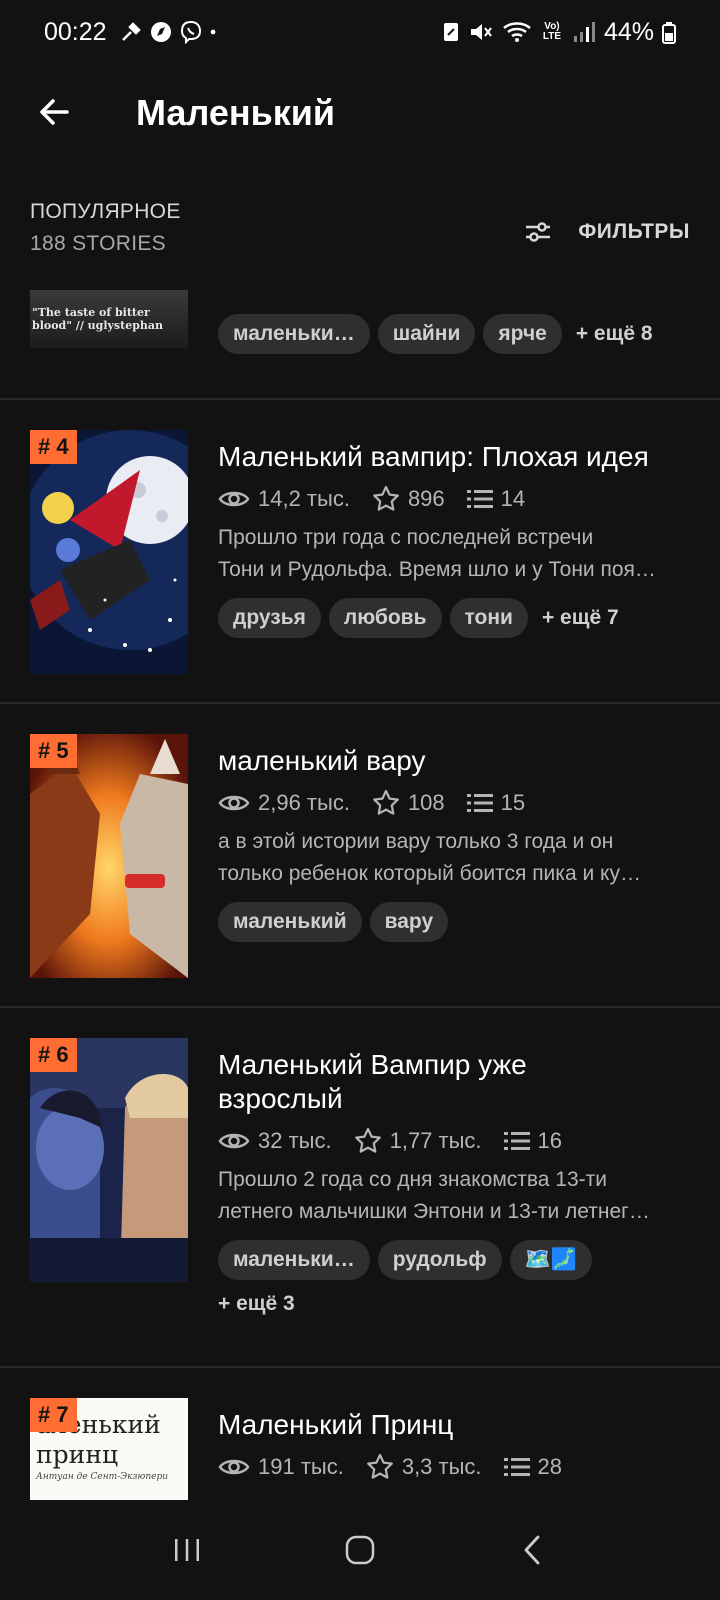  Describe the element at coordinates (458, 499) in the screenshot. I see `story-stats: 14,2 тыс. 896 14` at that location.